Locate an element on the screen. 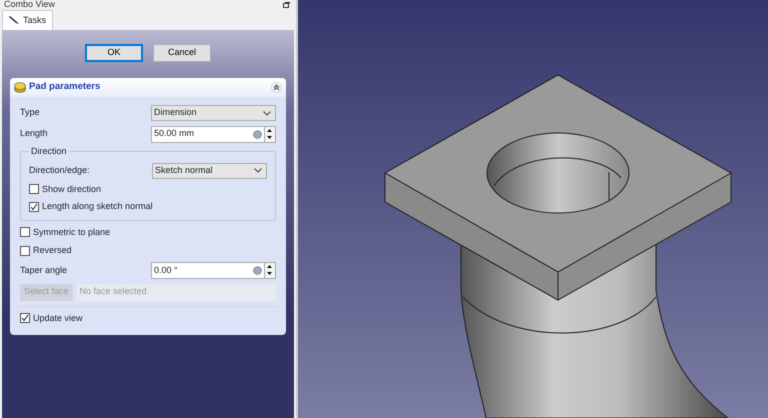  checkbox-label: Update view is located at coordinates (58, 318).